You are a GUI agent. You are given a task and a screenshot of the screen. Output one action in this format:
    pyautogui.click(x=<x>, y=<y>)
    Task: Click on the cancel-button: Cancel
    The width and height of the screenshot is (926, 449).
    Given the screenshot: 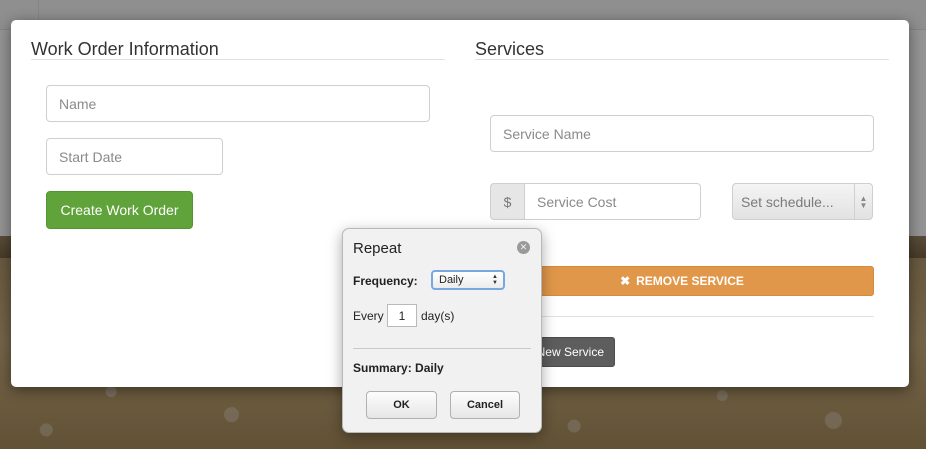 What is the action you would take?
    pyautogui.click(x=485, y=405)
    